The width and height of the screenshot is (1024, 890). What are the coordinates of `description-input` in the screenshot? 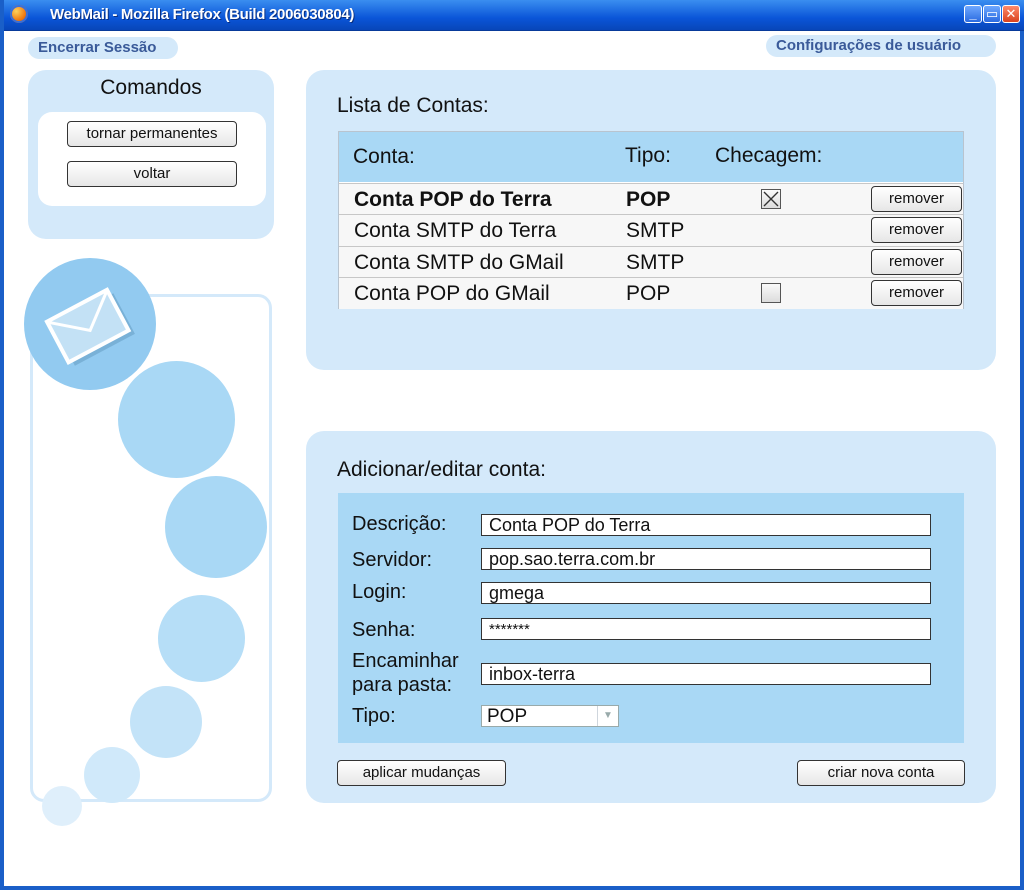 It's located at (706, 525).